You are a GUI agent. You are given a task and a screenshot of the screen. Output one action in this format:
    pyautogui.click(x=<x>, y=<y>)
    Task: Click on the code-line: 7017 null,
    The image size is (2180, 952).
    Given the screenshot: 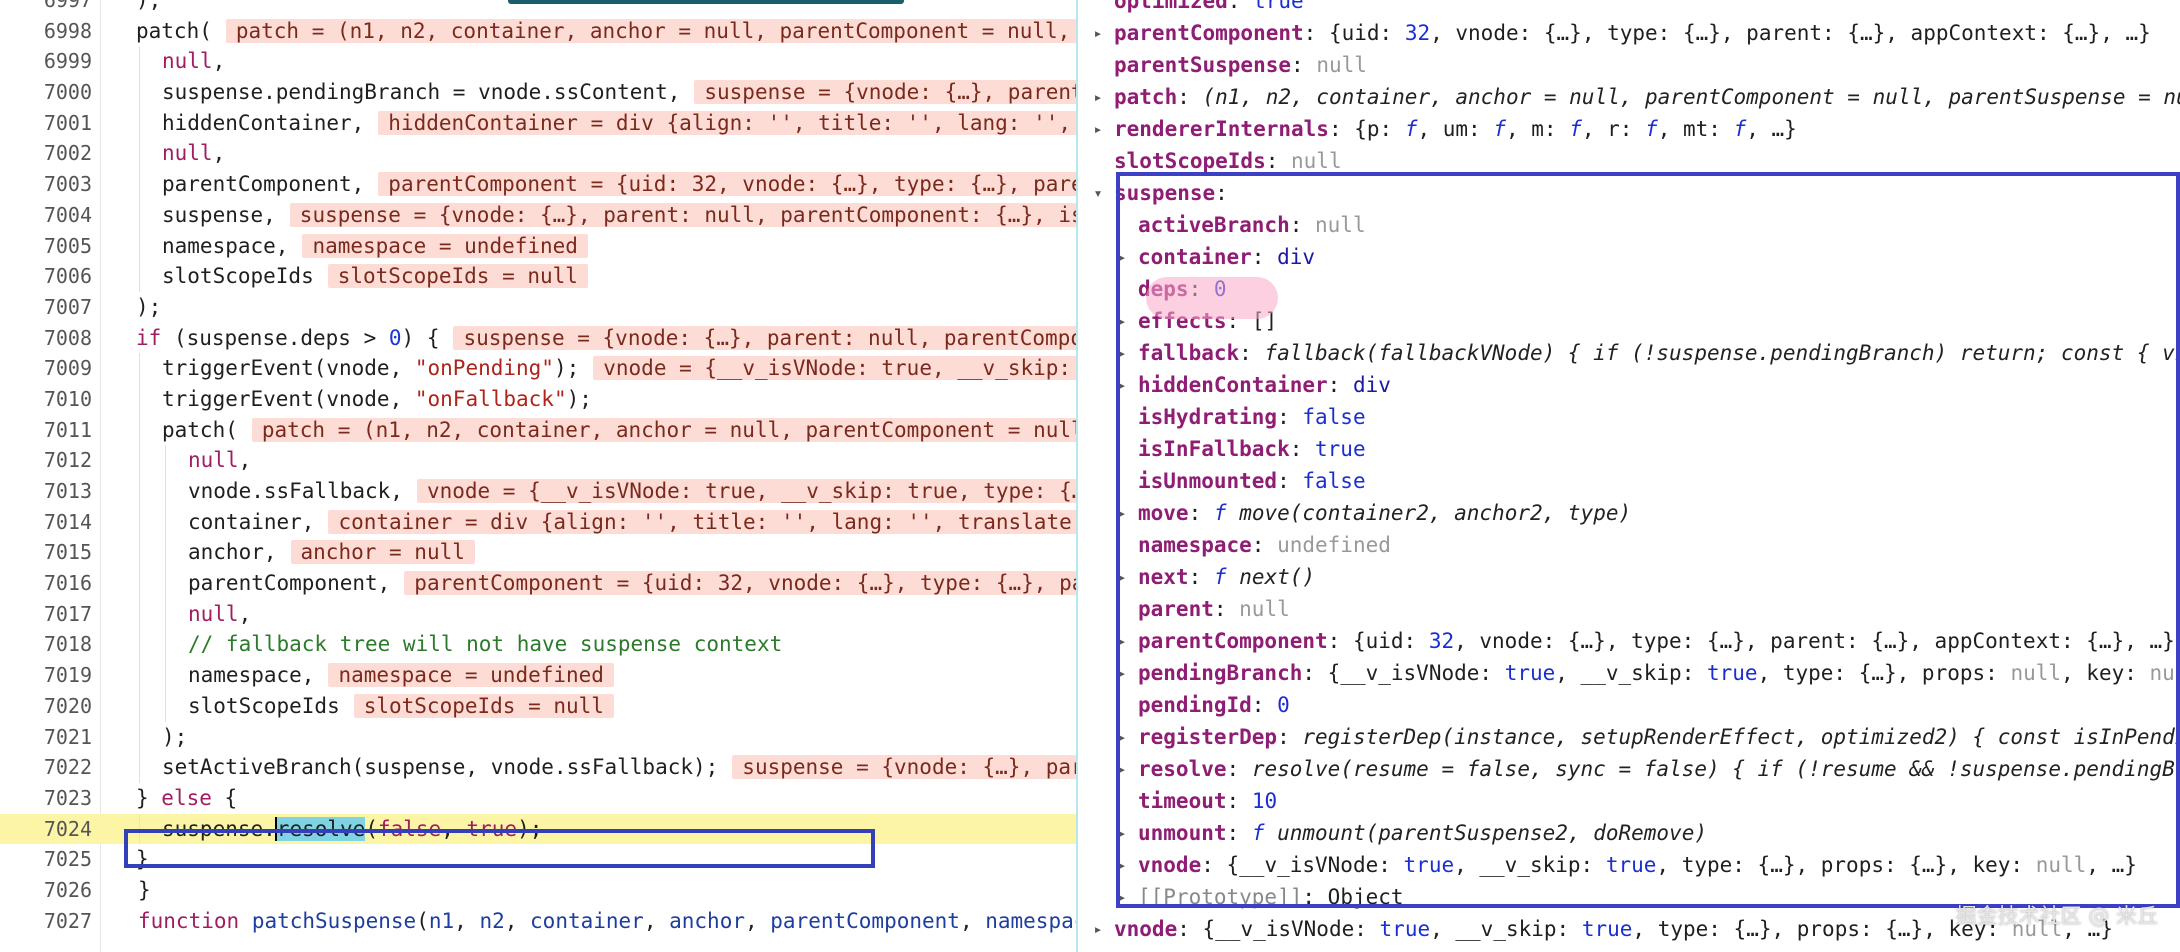 What is the action you would take?
    pyautogui.click(x=538, y=614)
    